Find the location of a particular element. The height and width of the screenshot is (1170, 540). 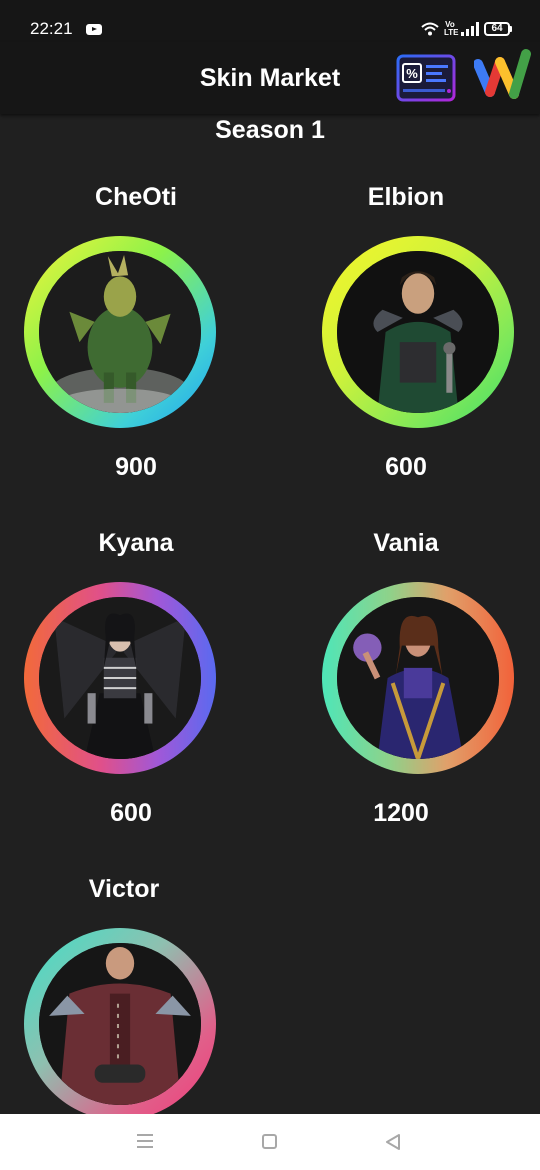

skin-portrait-cheoti is located at coordinates (120, 332).